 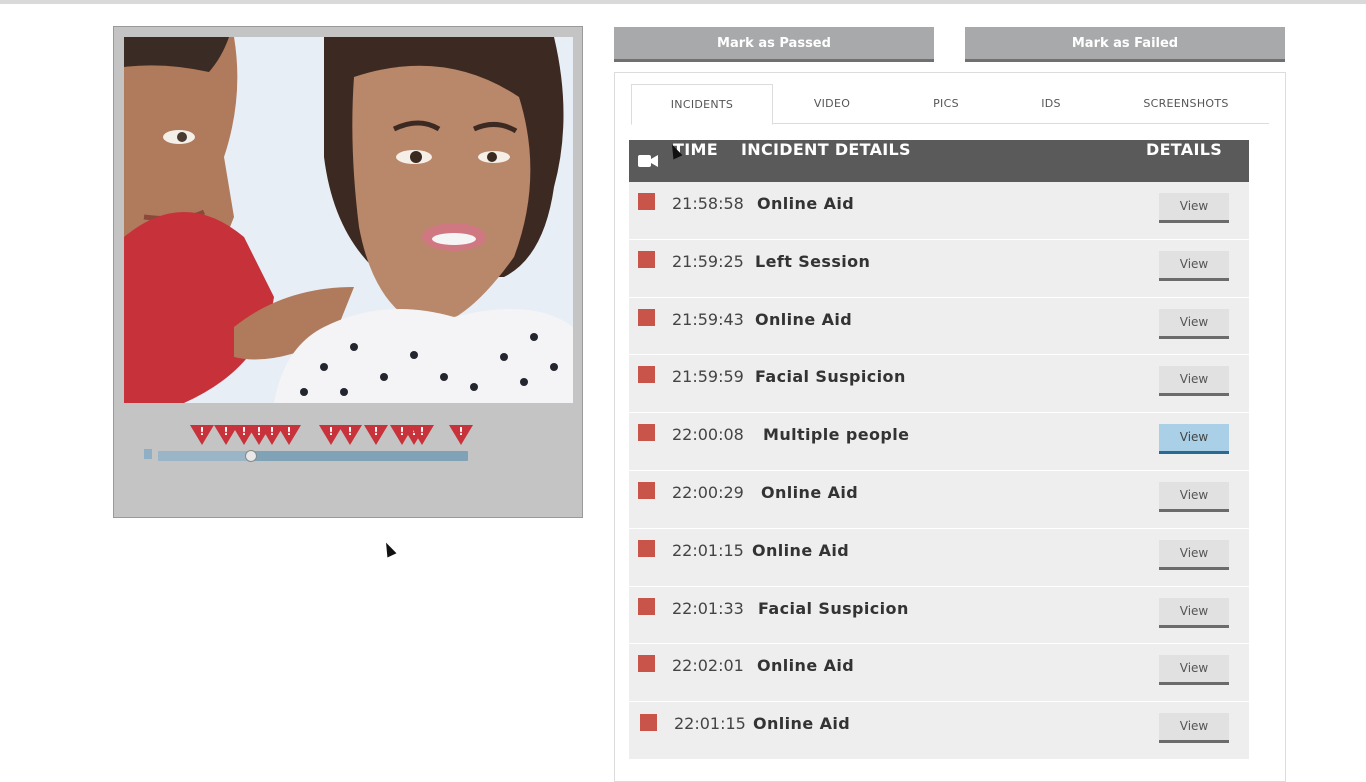 I want to click on table-row: 21:59:59 Facial Suspicion View, so click(x=939, y=384).